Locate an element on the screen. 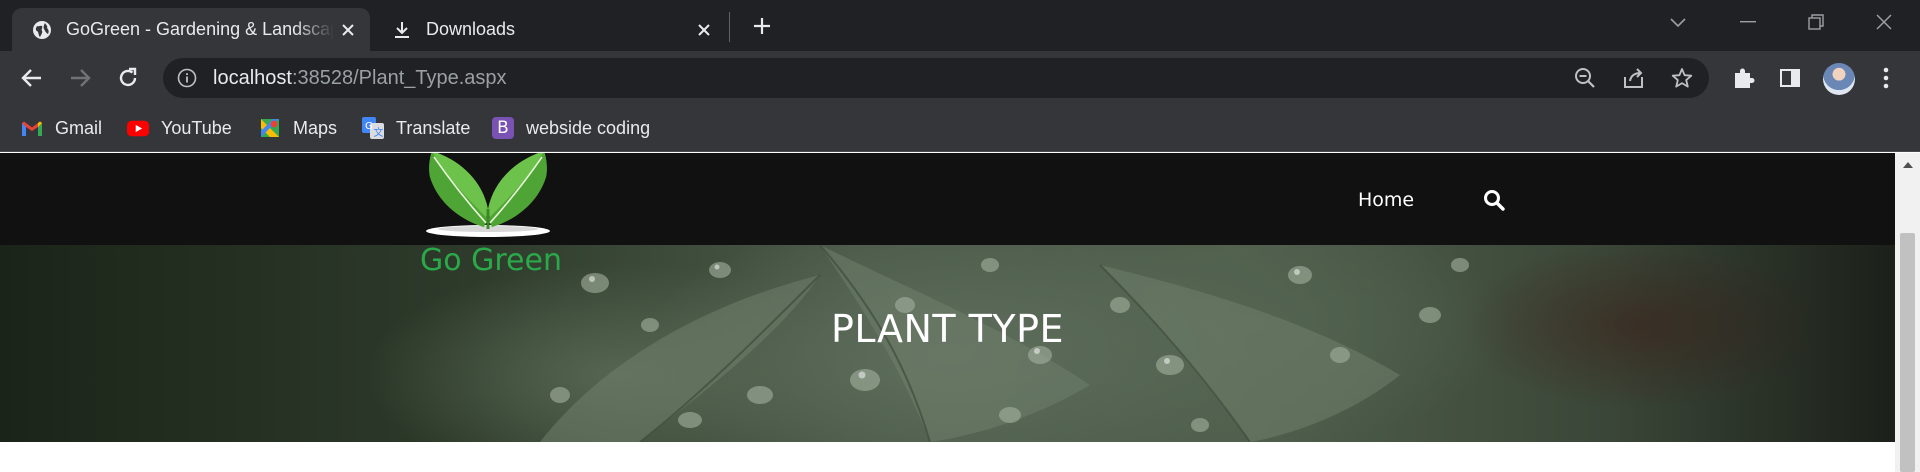 This screenshot has width=1920, height=472. url-text: localhost:38528/Plant_Type.aspx is located at coordinates (360, 78).